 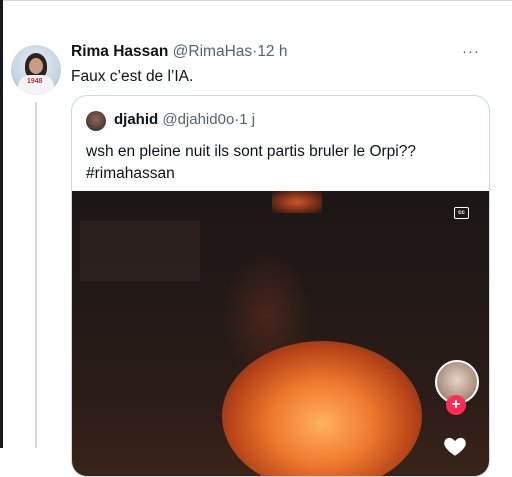 I want to click on window-glow, so click(x=297, y=202).